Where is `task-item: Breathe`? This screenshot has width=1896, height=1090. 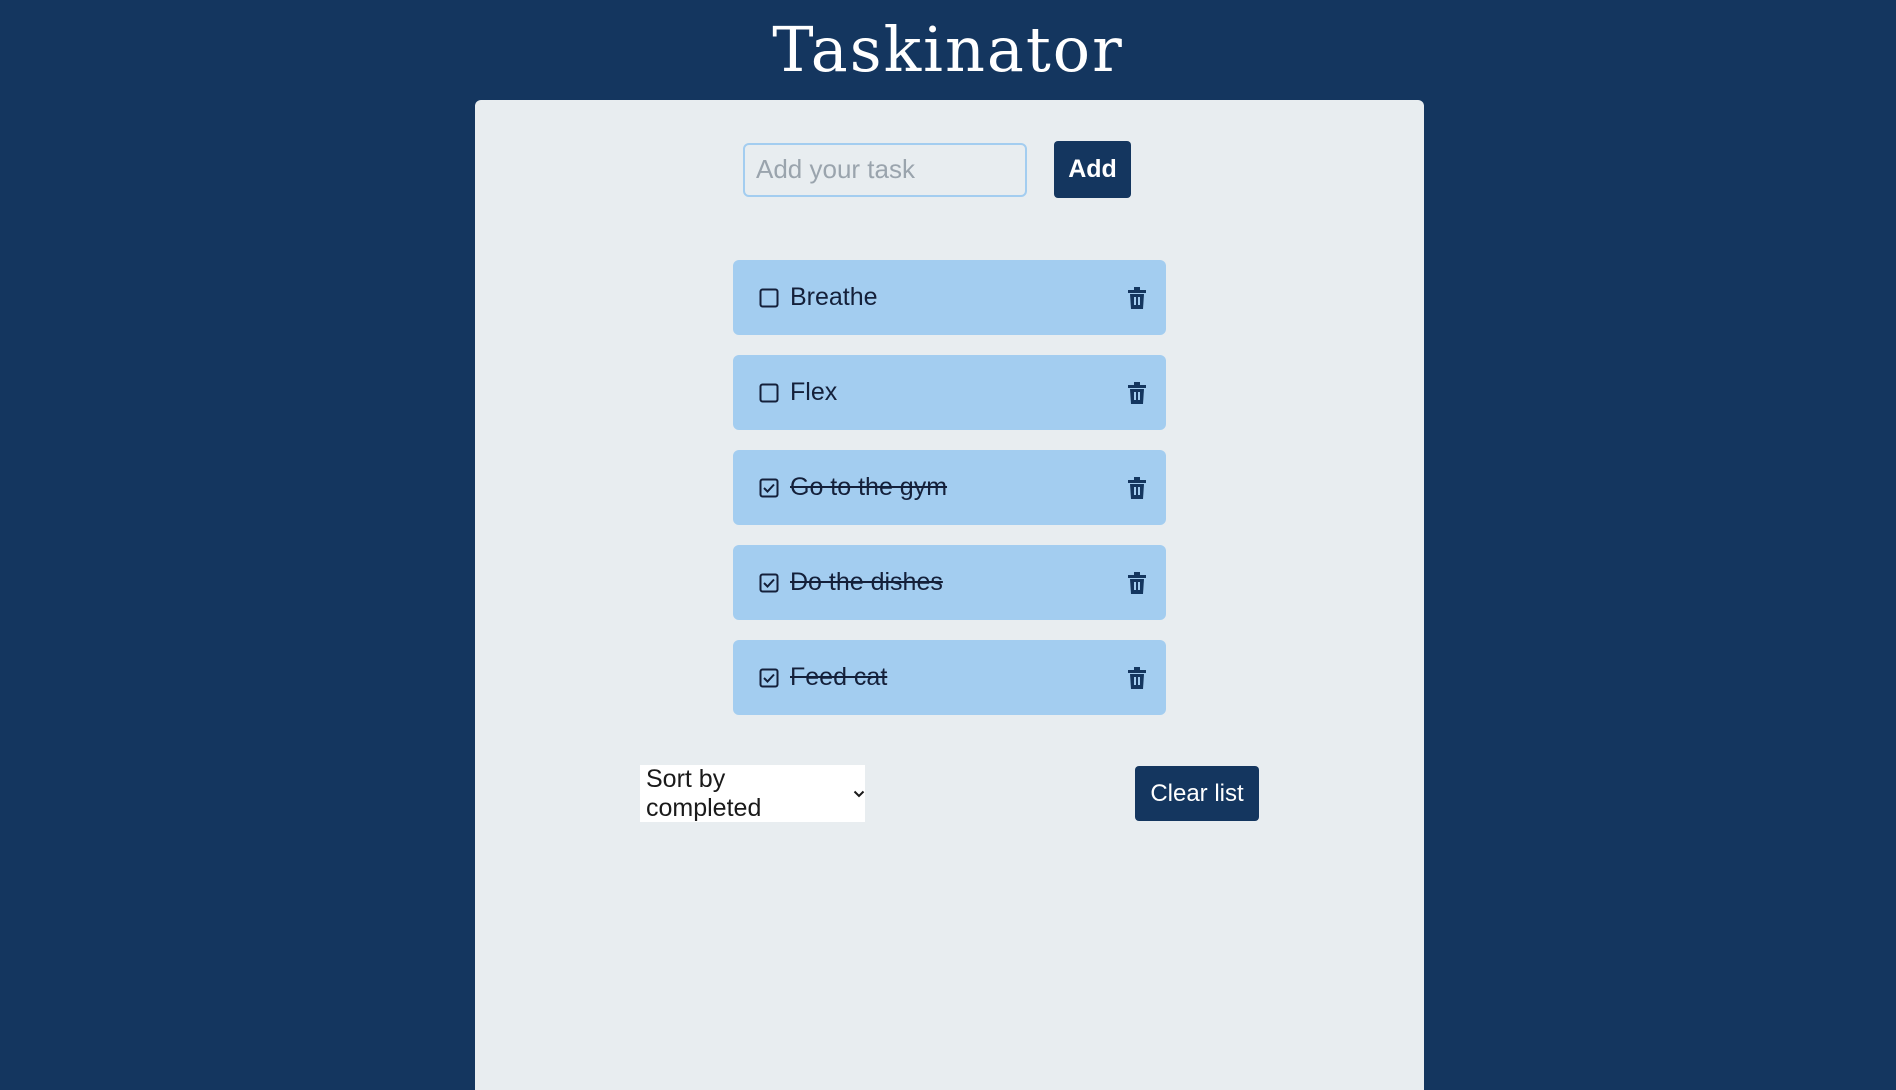 task-item: Breathe is located at coordinates (949, 297).